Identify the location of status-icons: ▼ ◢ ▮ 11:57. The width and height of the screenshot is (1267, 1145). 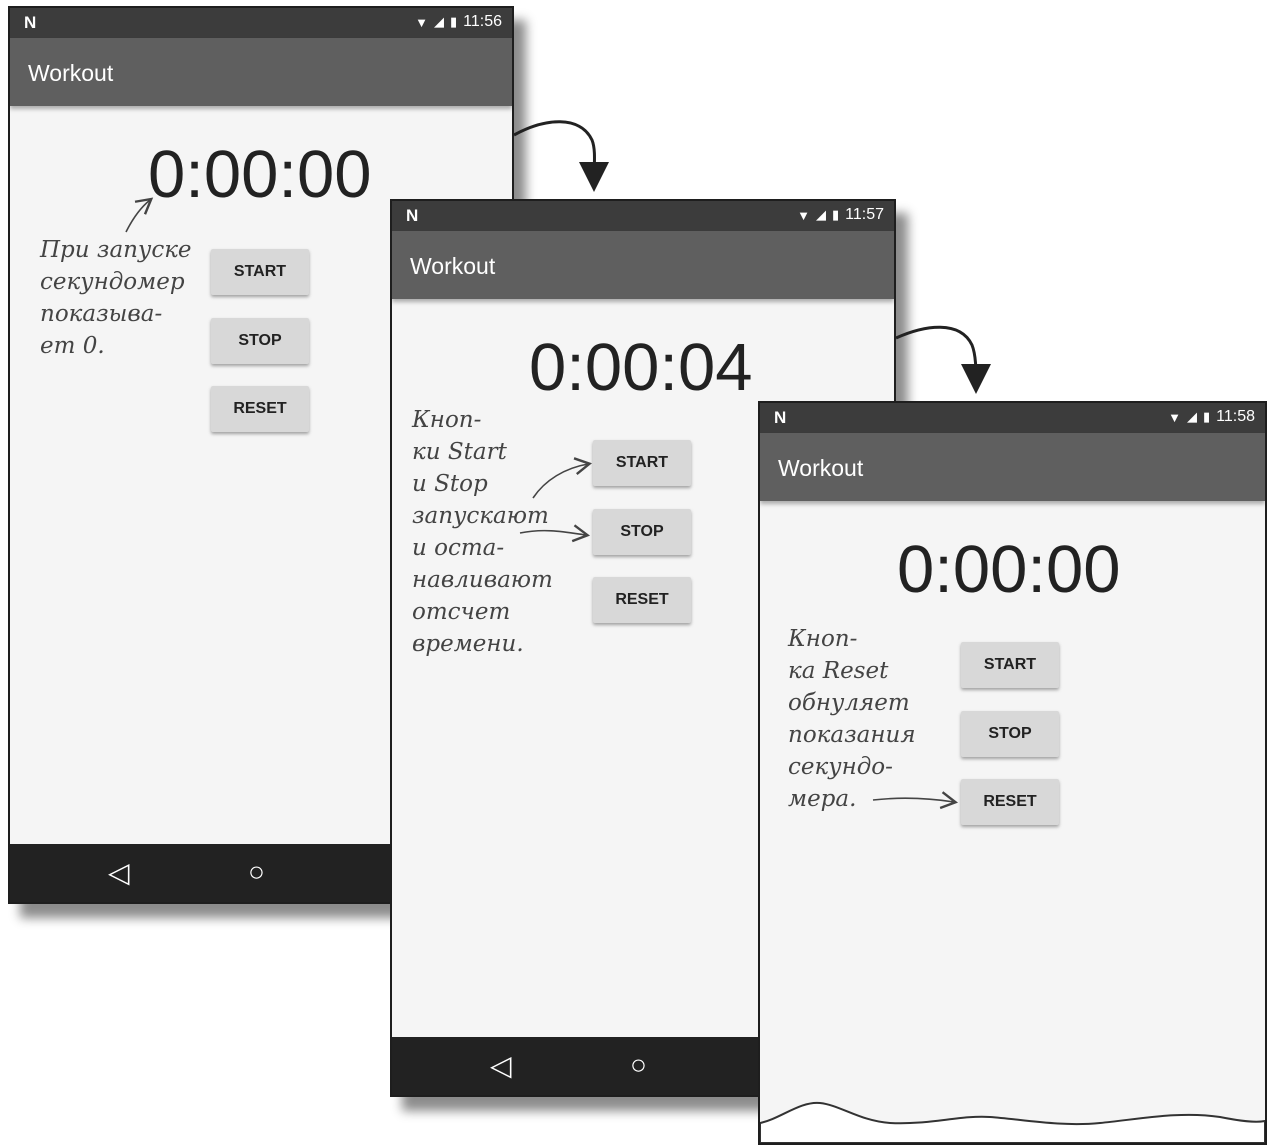
(840, 215).